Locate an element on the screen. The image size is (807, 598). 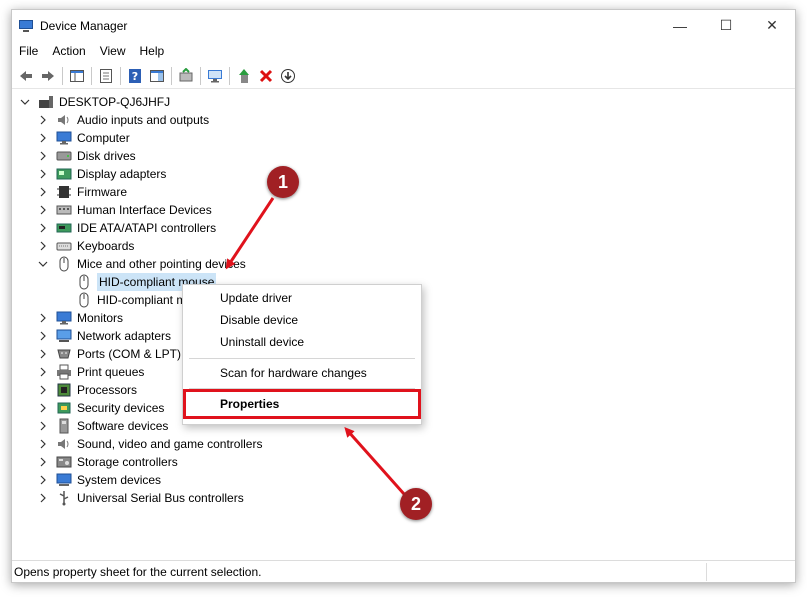
tree-item-processors: Processors is located at coordinates (87, 390).